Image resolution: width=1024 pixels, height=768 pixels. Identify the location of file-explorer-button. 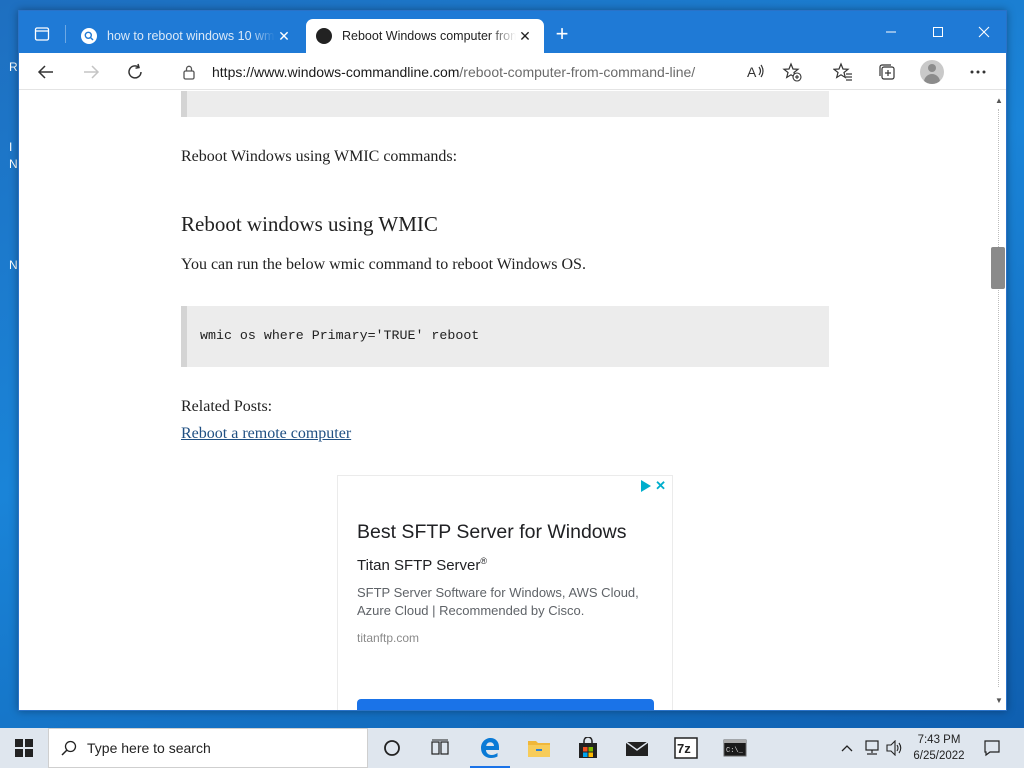
(539, 748).